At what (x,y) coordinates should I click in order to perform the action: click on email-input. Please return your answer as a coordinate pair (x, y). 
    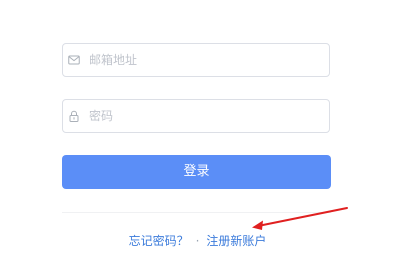
    Looking at the image, I should click on (207, 60).